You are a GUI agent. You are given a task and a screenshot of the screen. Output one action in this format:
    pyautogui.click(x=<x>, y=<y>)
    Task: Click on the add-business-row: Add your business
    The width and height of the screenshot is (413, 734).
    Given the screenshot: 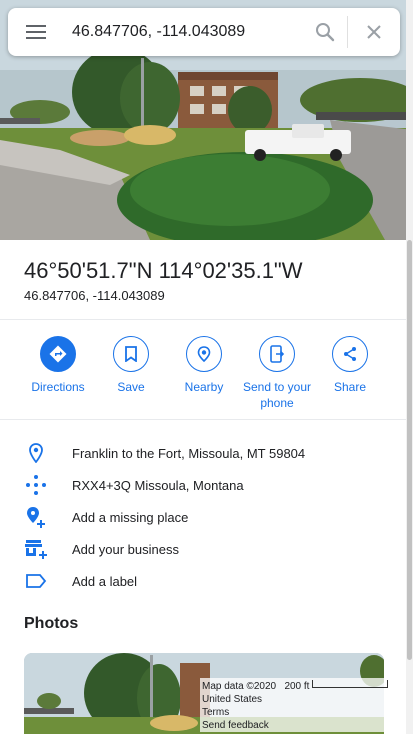 What is the action you would take?
    pyautogui.click(x=206, y=549)
    